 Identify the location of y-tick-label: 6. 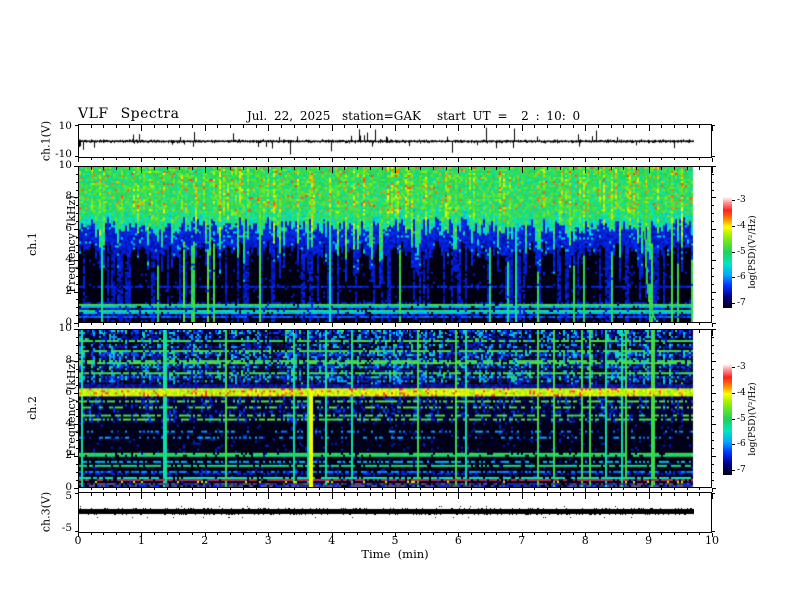
(68, 391).